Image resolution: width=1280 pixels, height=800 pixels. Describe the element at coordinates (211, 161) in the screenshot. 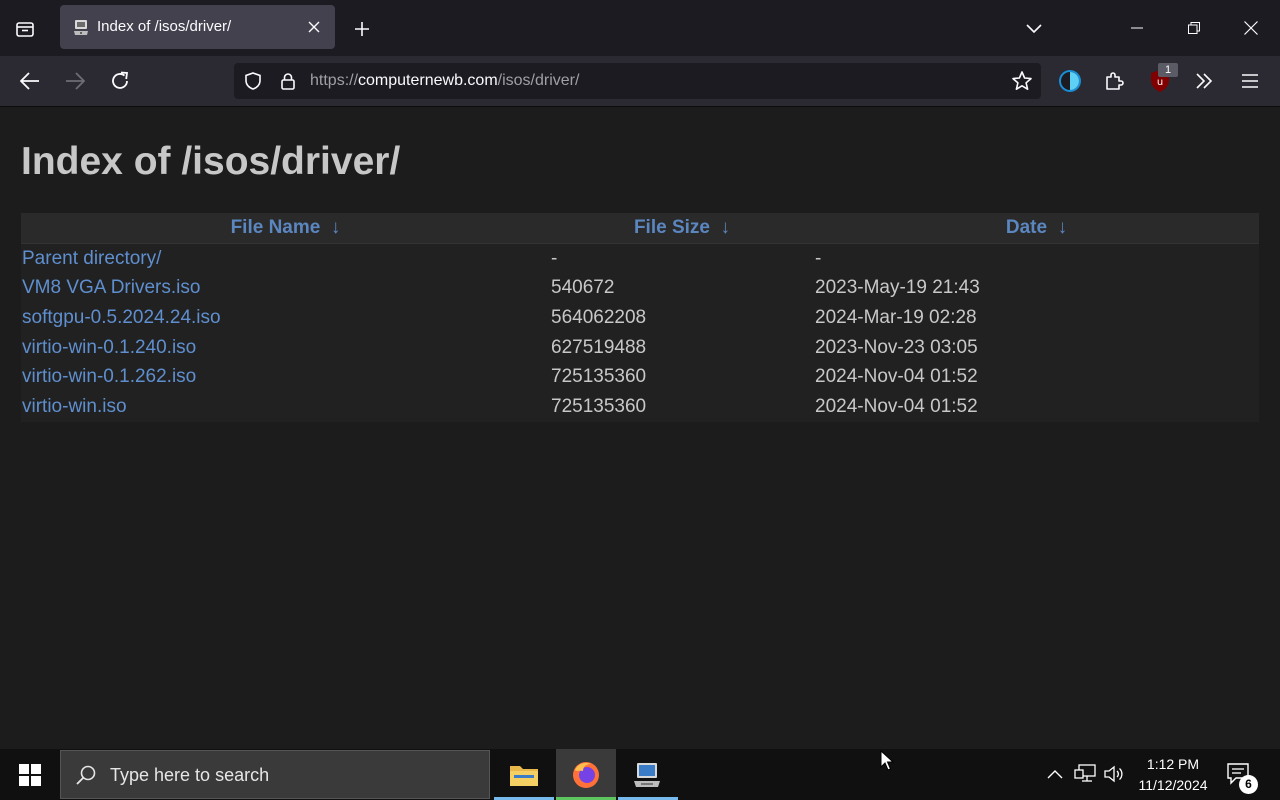

I see `page-title: Index of /isos/driver/` at that location.